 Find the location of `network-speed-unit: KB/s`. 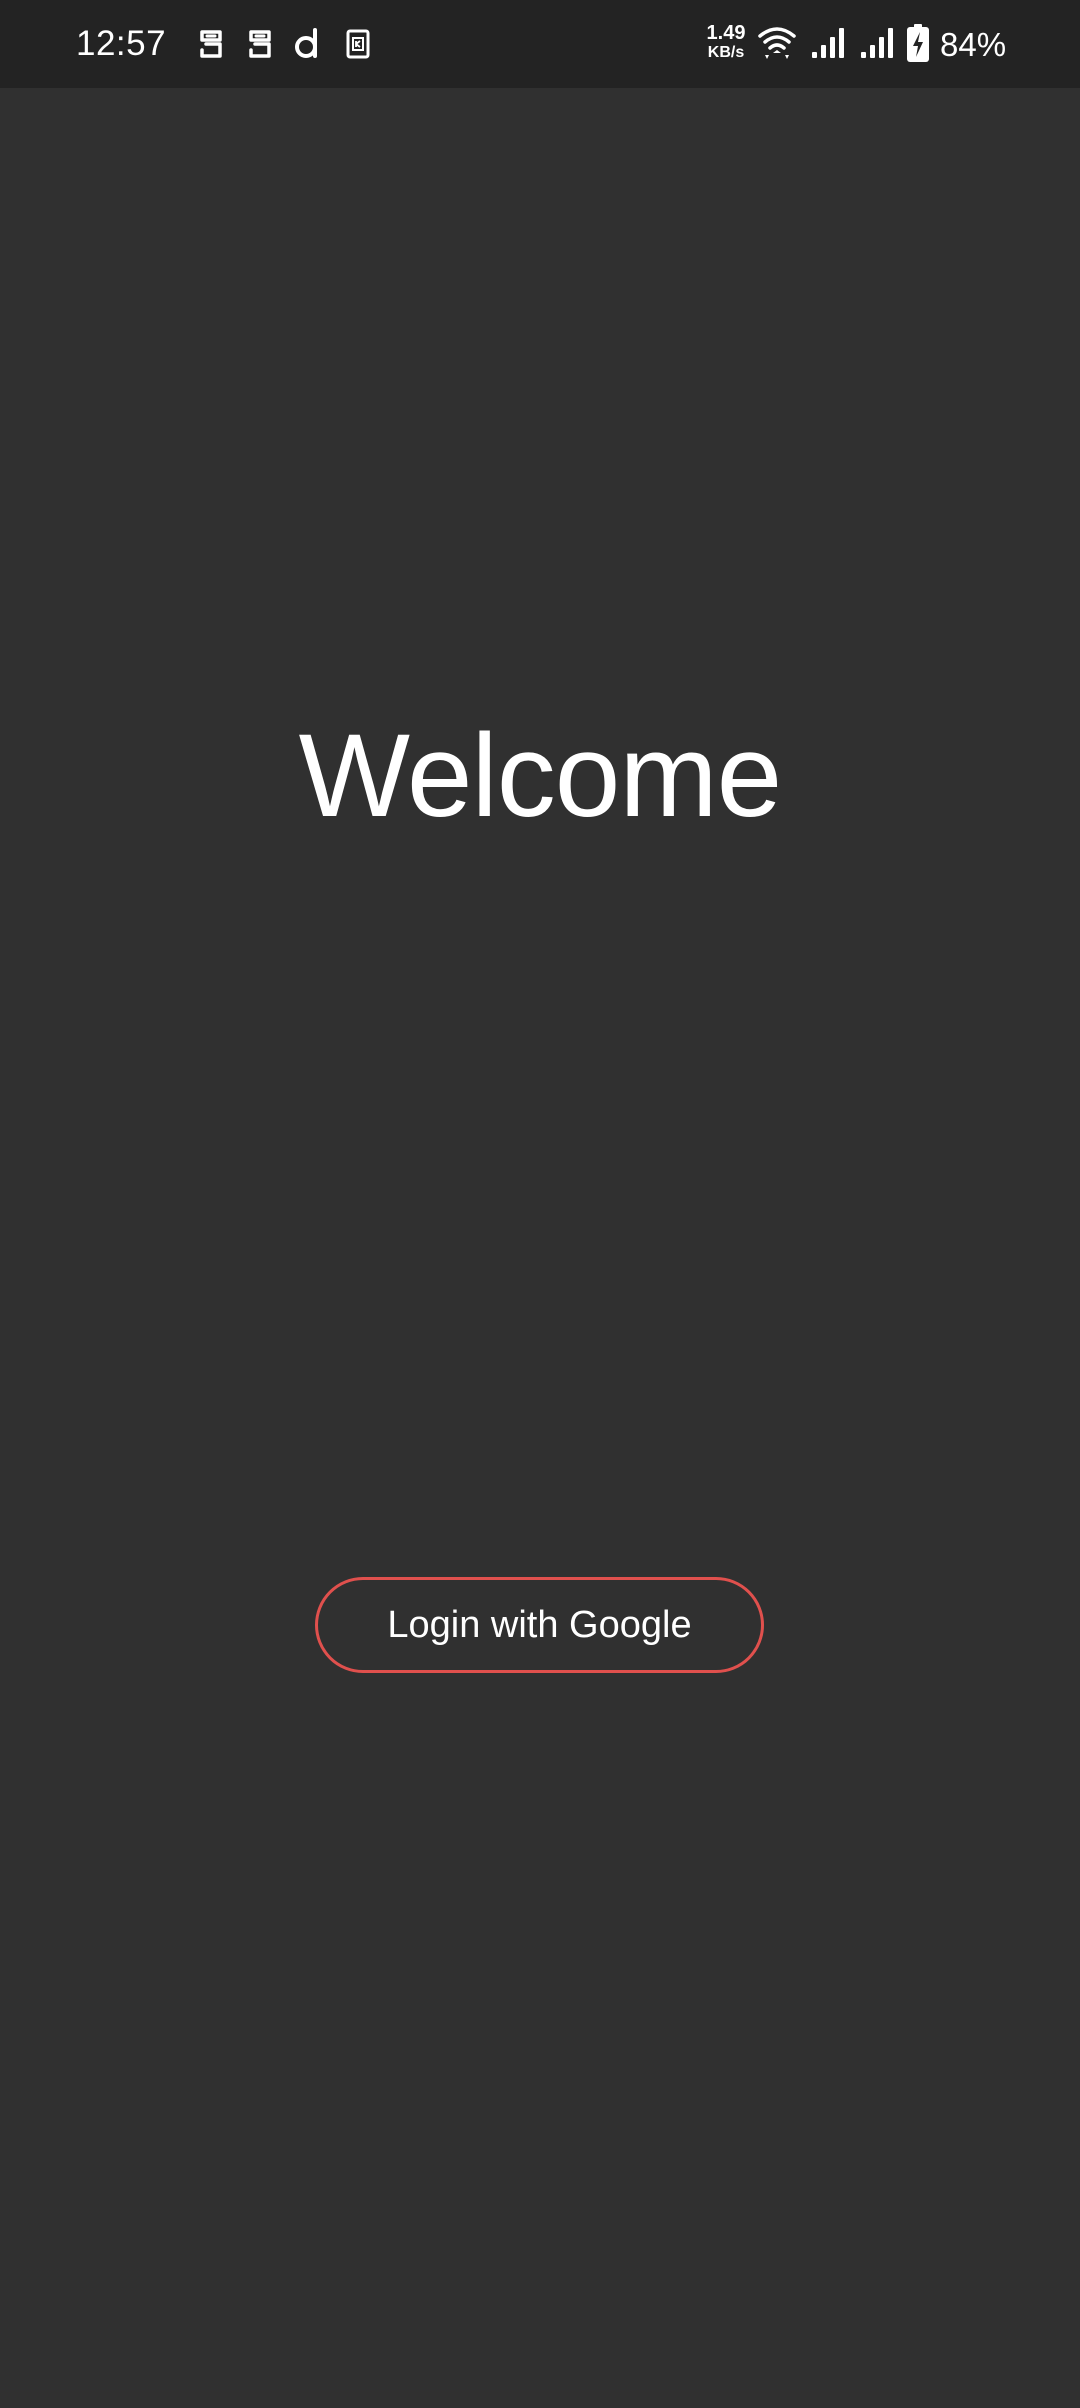

network-speed-unit: KB/s is located at coordinates (726, 52).